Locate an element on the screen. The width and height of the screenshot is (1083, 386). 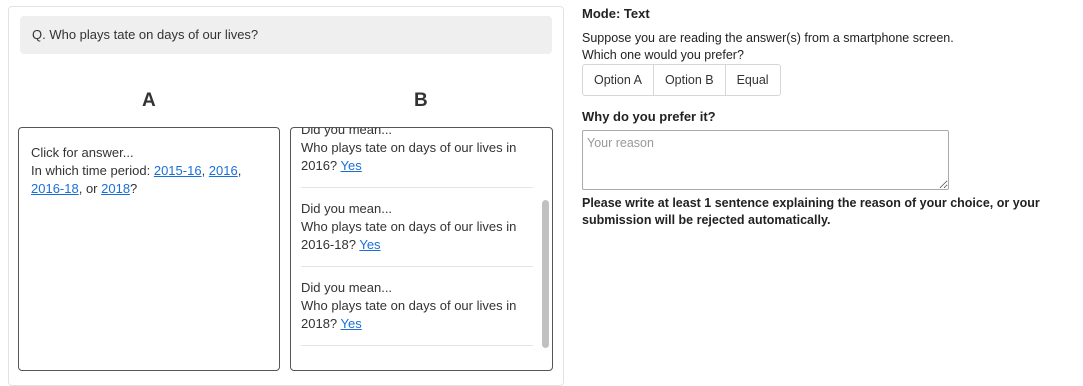
time-period-label: In which time period: is located at coordinates (92, 170).